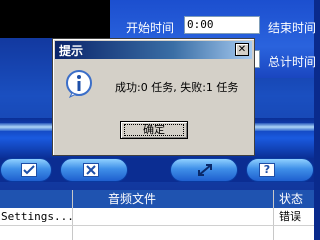  I want to click on toolbar: ?, so click(157, 170).